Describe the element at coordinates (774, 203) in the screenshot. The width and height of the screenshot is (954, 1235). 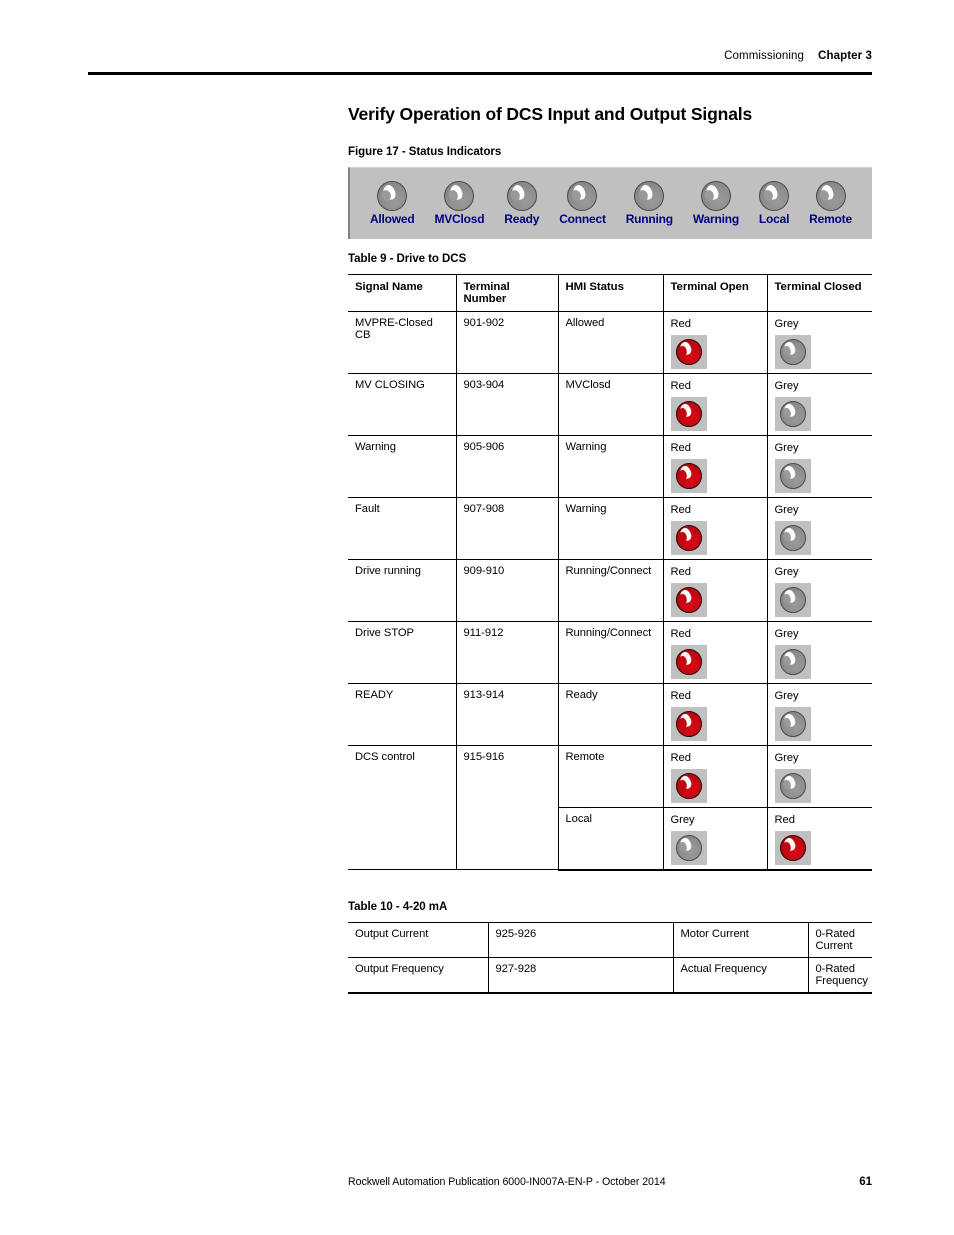
I see `hmi-indicator-local: Local` at that location.